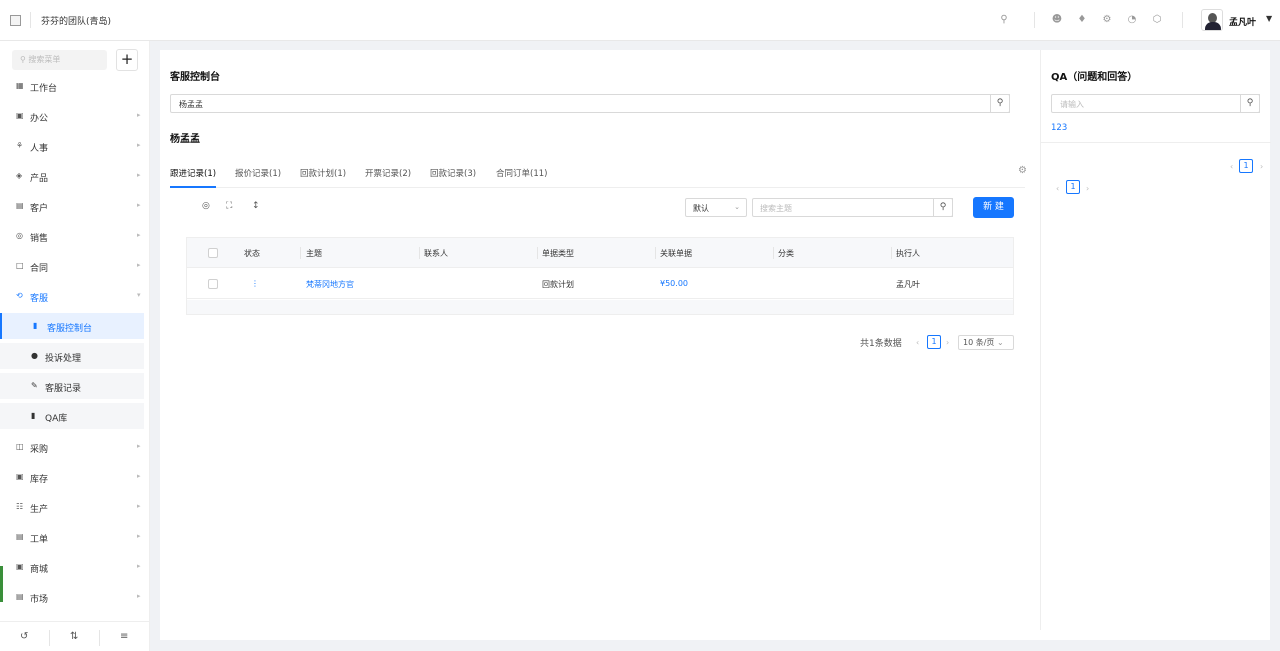 This screenshot has width=1280, height=651. Describe the element at coordinates (72, 326) in the screenshot. I see `sidebar-subitem-service-console: ▮ 客服控制台` at that location.